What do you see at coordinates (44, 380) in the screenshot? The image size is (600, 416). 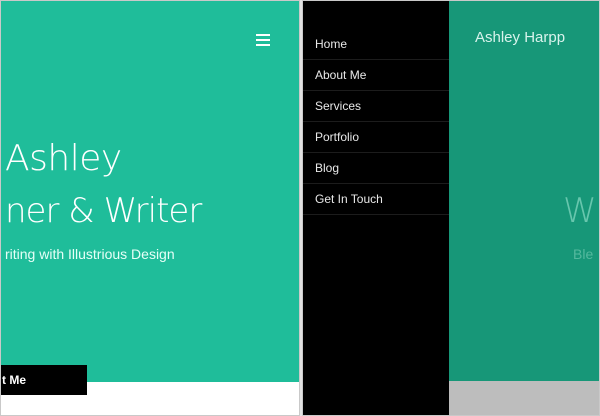 I see `about-me-button: t Me` at bounding box center [44, 380].